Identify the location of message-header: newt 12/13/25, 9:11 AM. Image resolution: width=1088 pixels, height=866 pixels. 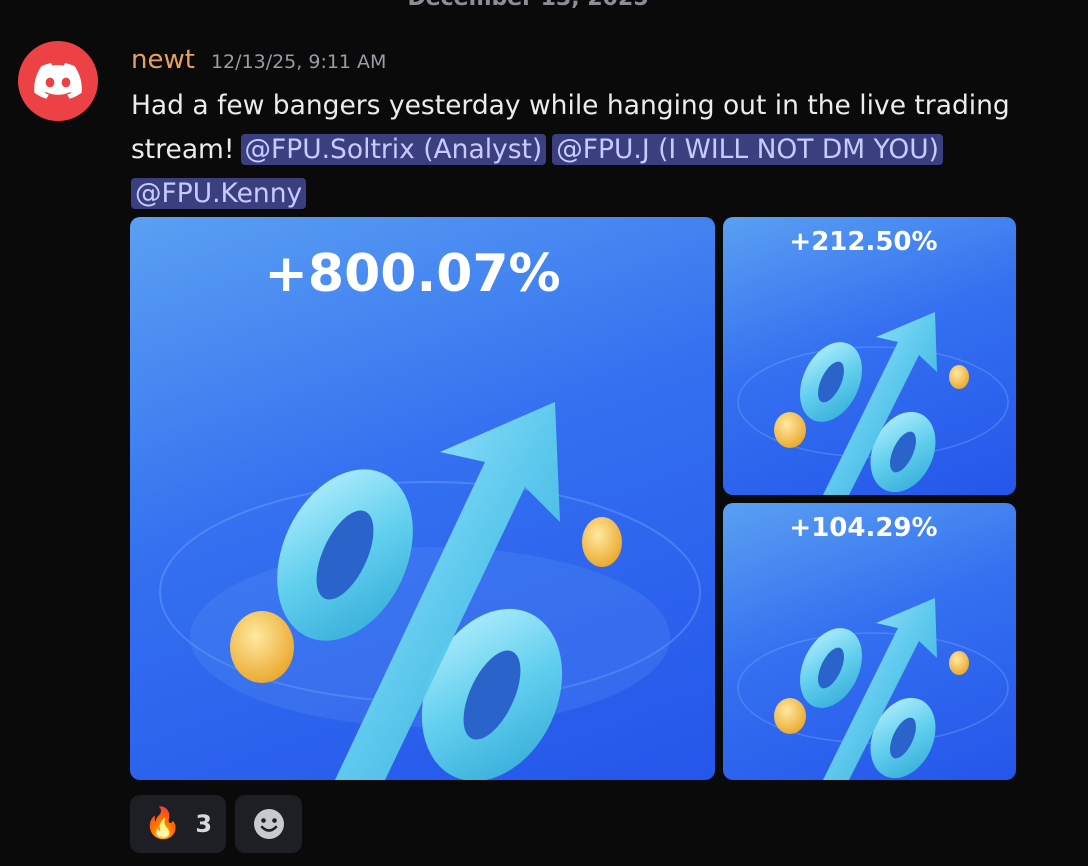
(258, 62).